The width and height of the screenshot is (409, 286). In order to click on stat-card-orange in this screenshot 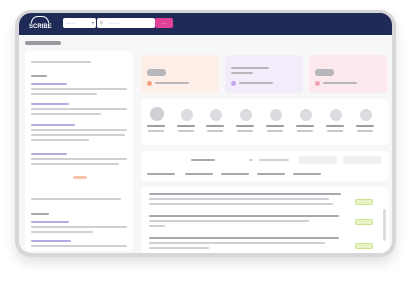, I will do `click(180, 74)`.